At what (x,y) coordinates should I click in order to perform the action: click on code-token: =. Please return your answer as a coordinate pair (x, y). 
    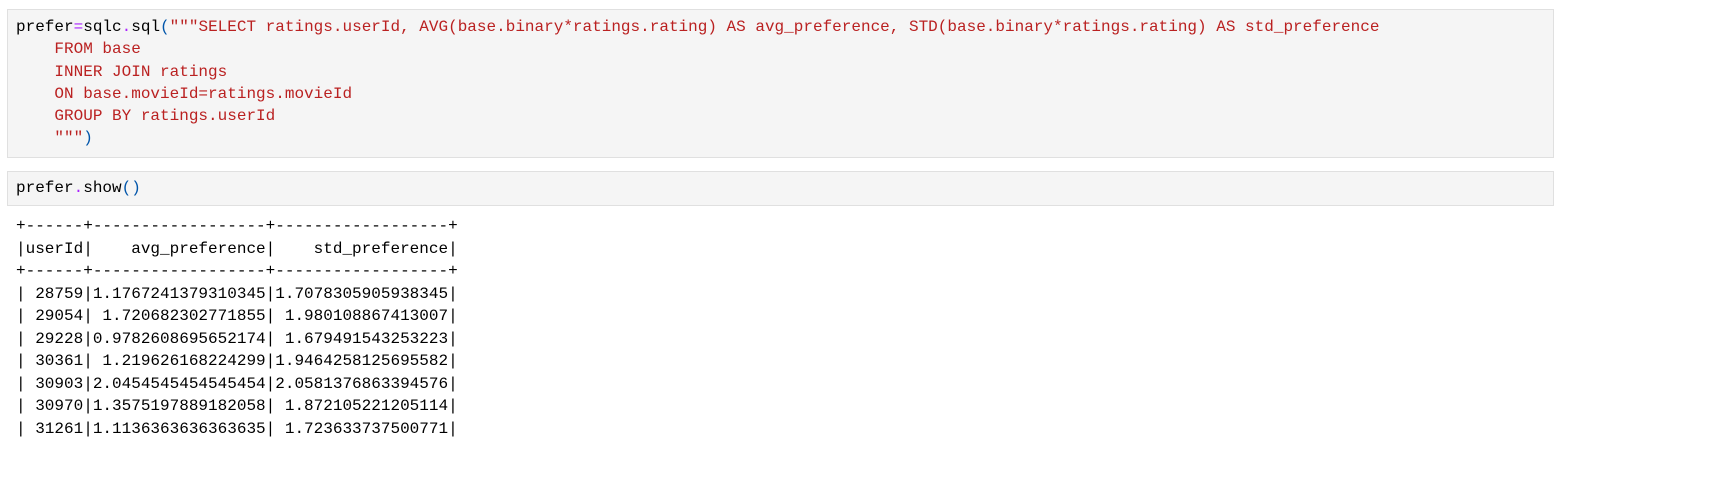
    Looking at the image, I should click on (78, 27).